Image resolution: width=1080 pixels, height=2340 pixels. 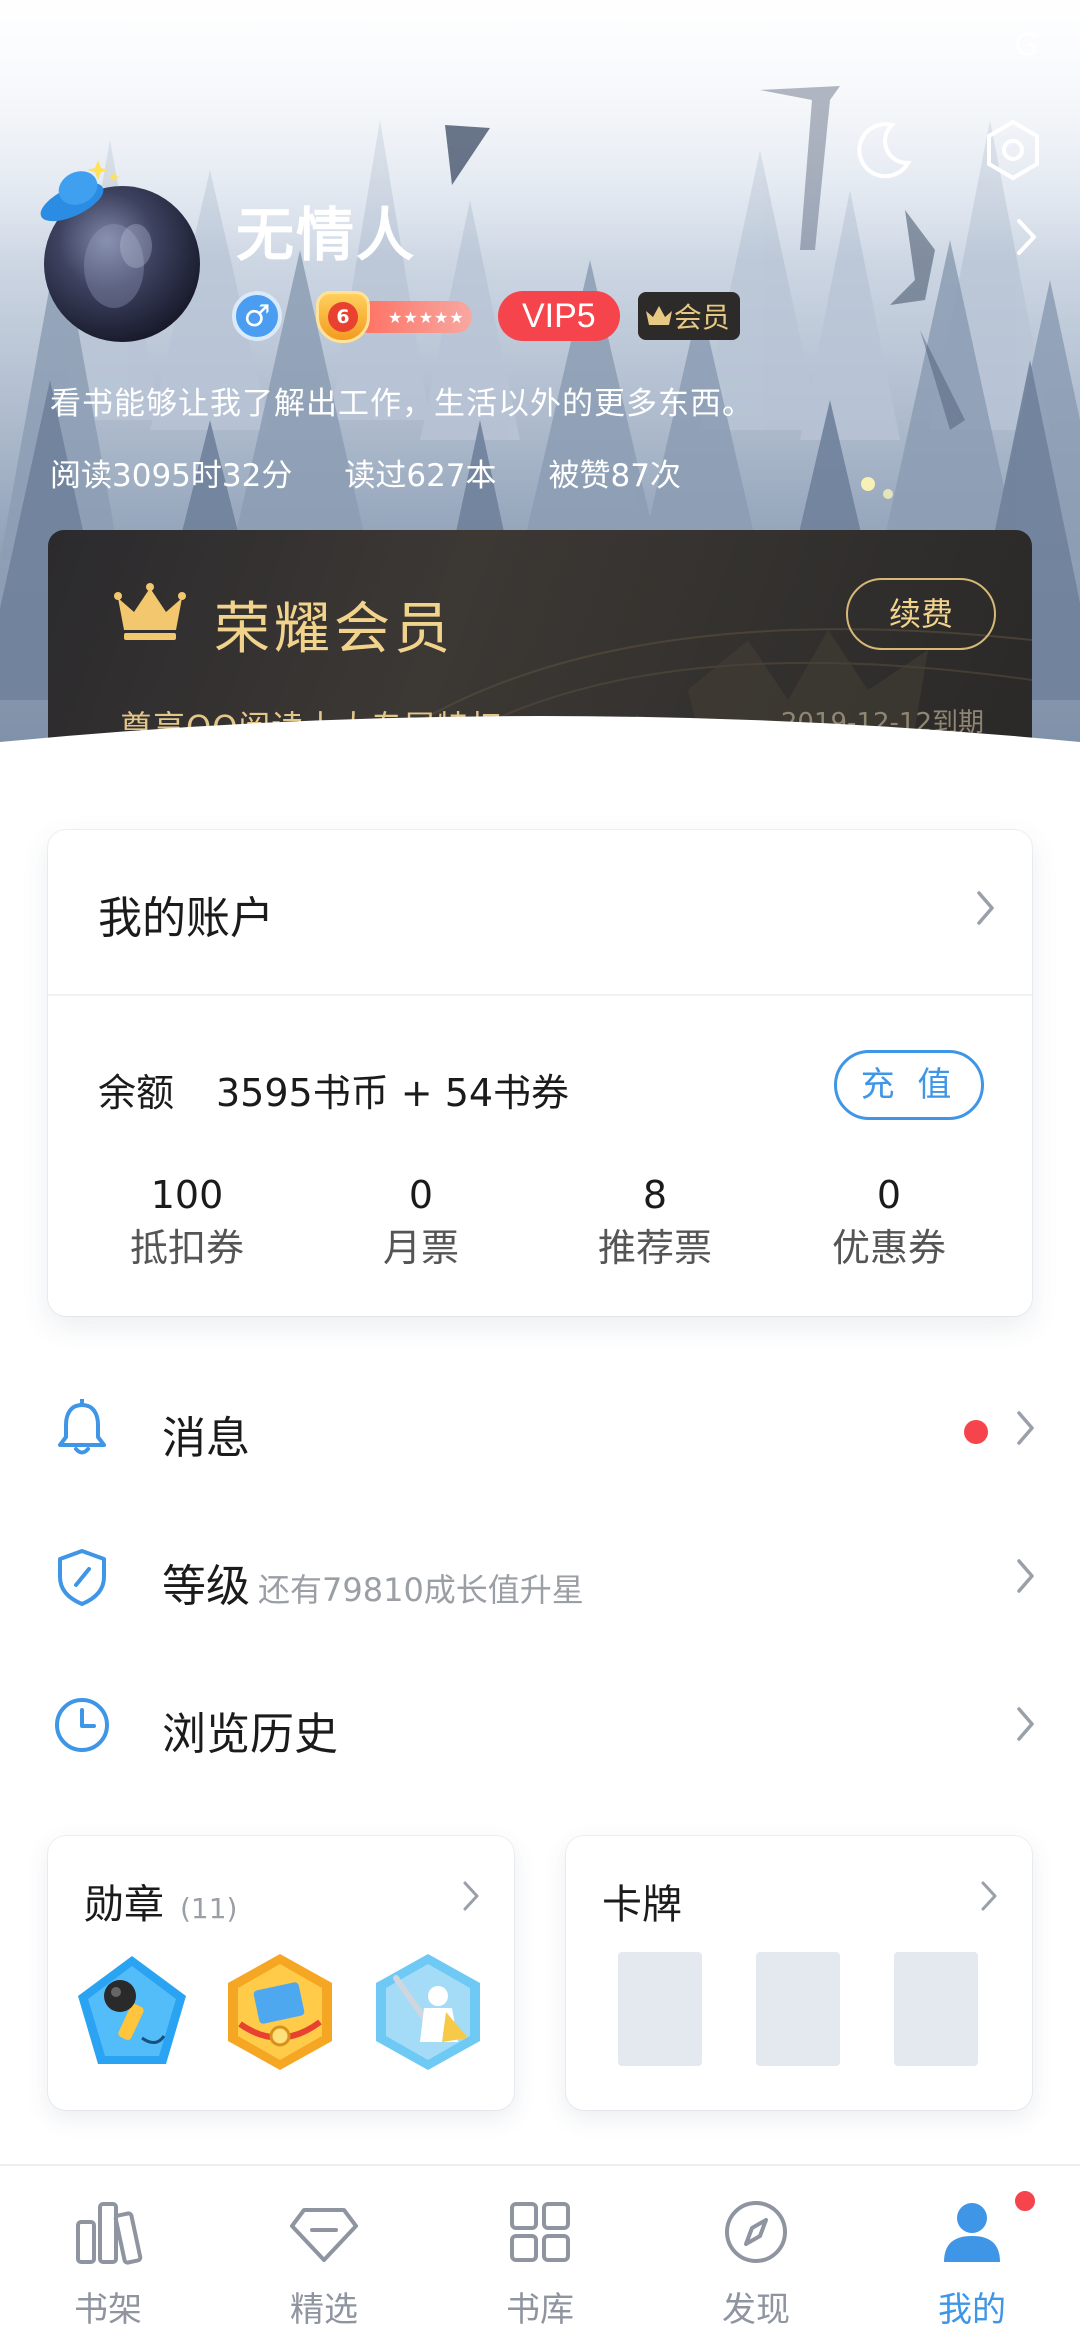 What do you see at coordinates (82, 1577) in the screenshot?
I see `shield-icon` at bounding box center [82, 1577].